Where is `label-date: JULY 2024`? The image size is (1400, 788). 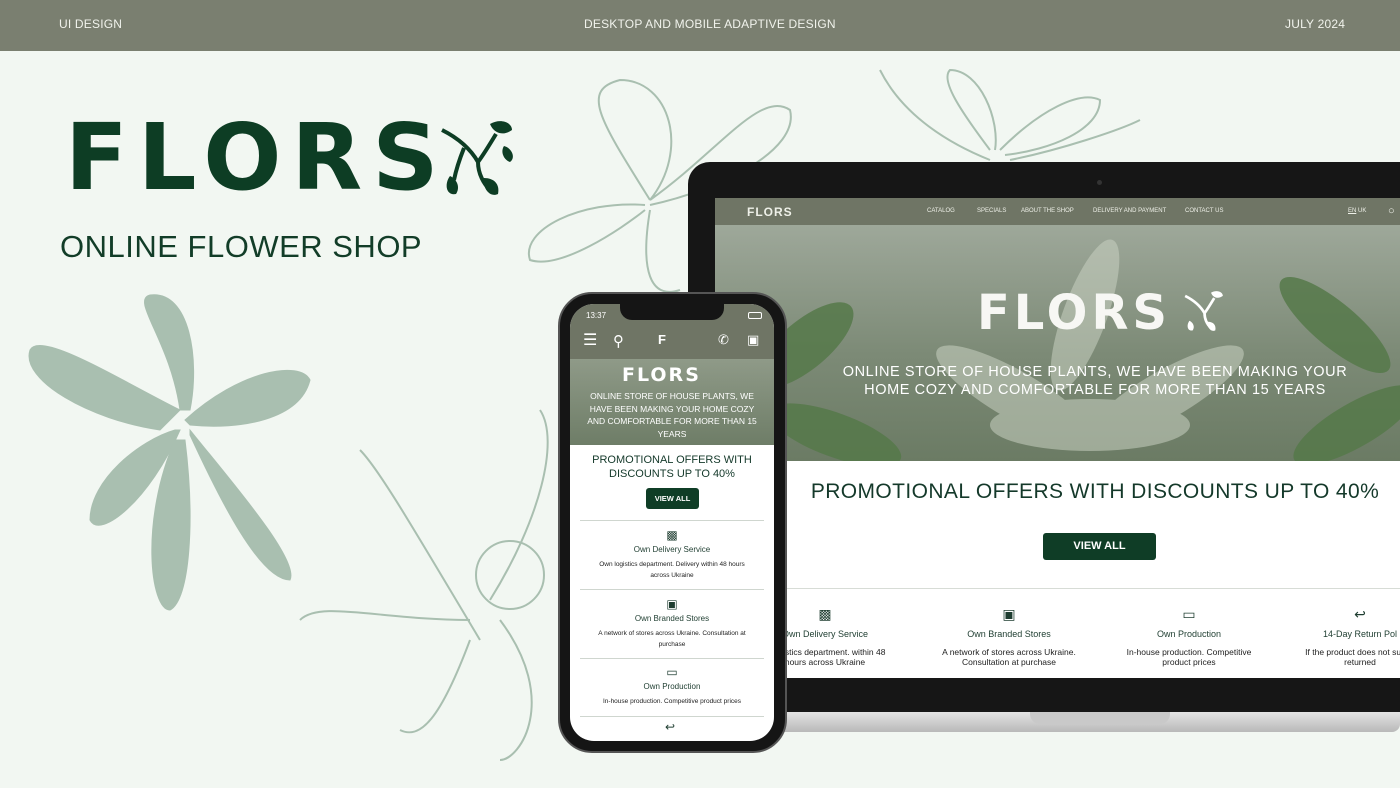 label-date: JULY 2024 is located at coordinates (1315, 24).